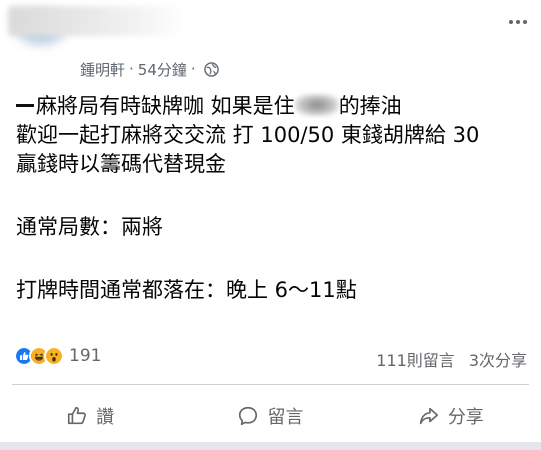 The height and width of the screenshot is (450, 541). Describe the element at coordinates (211, 69) in the screenshot. I see `globe-icon` at that location.